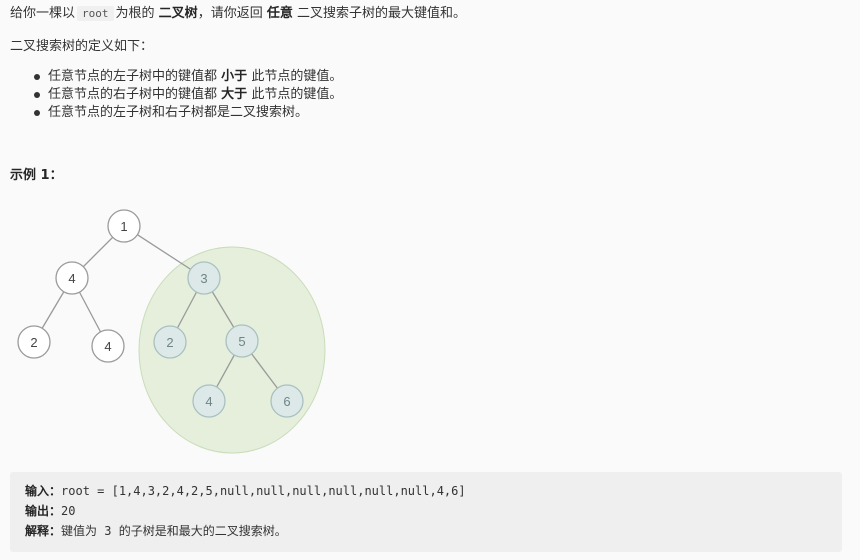 This screenshot has width=860, height=560. I want to click on explanation-label: 解释：, so click(43, 531).